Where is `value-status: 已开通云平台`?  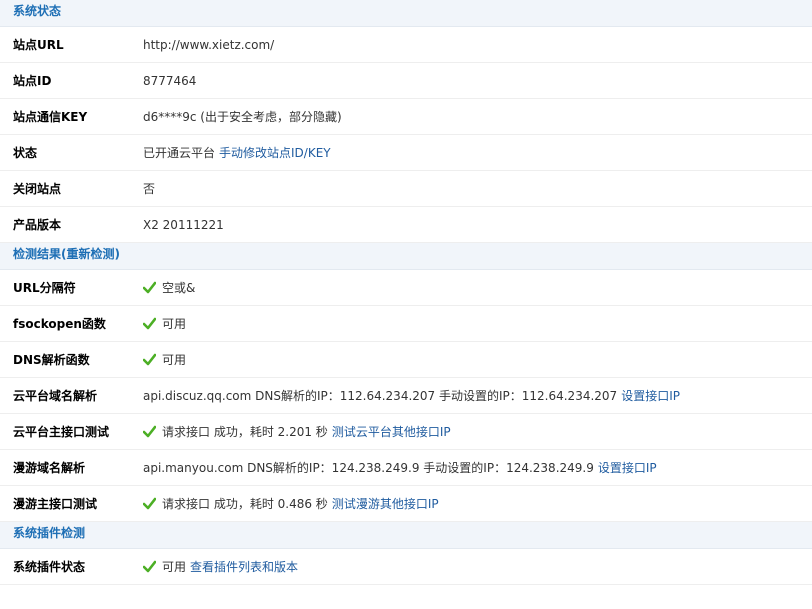 value-status: 已开通云平台 is located at coordinates (179, 153).